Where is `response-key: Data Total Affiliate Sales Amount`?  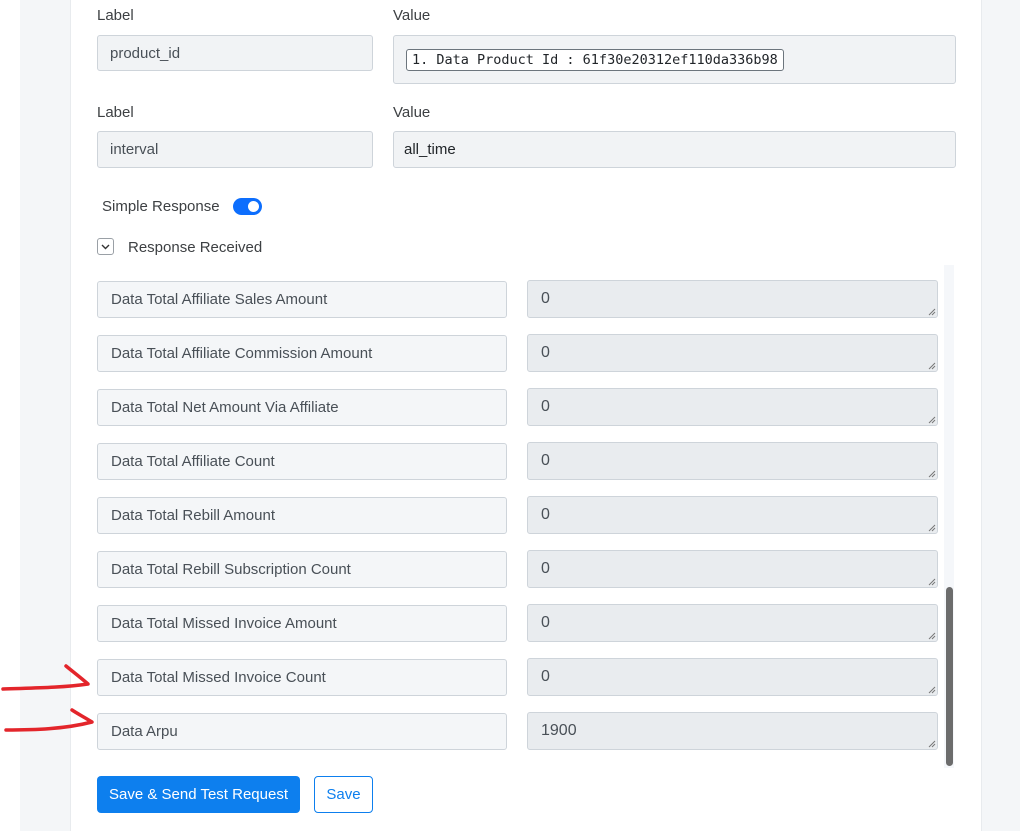
response-key: Data Total Affiliate Sales Amount is located at coordinates (302, 299).